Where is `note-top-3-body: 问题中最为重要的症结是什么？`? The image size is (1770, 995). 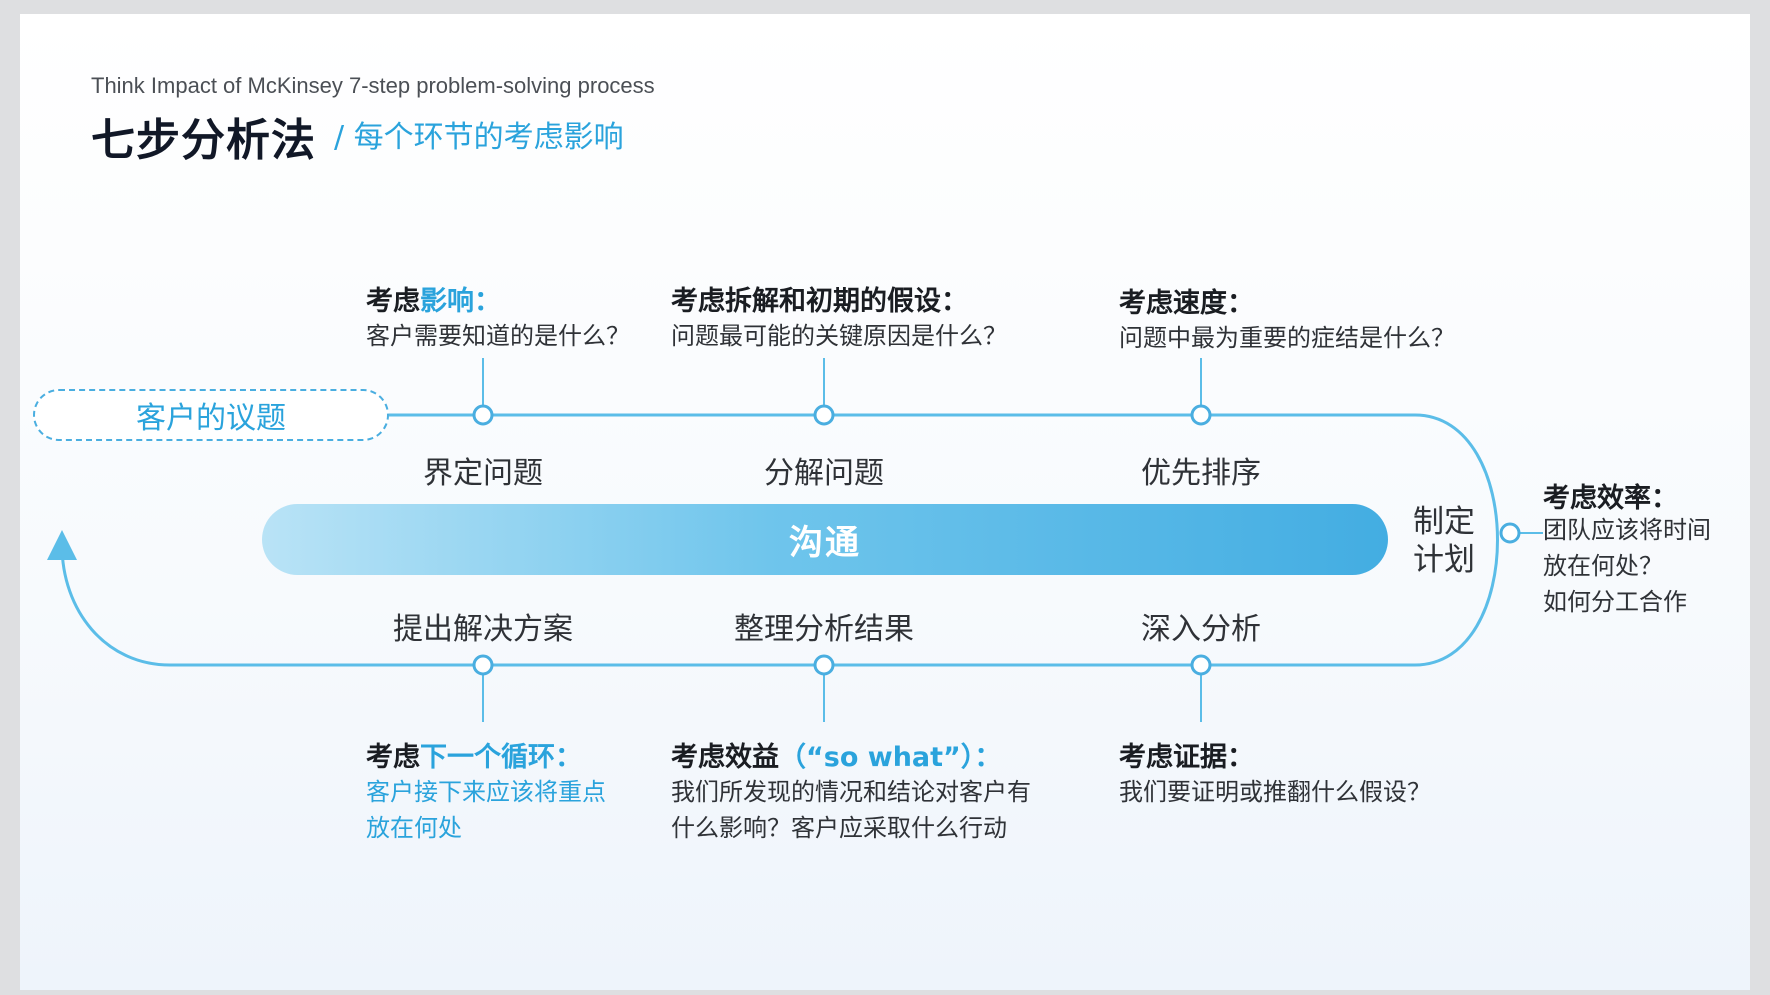 note-top-3-body: 问题中最为重要的症结是什么？ is located at coordinates (1287, 338).